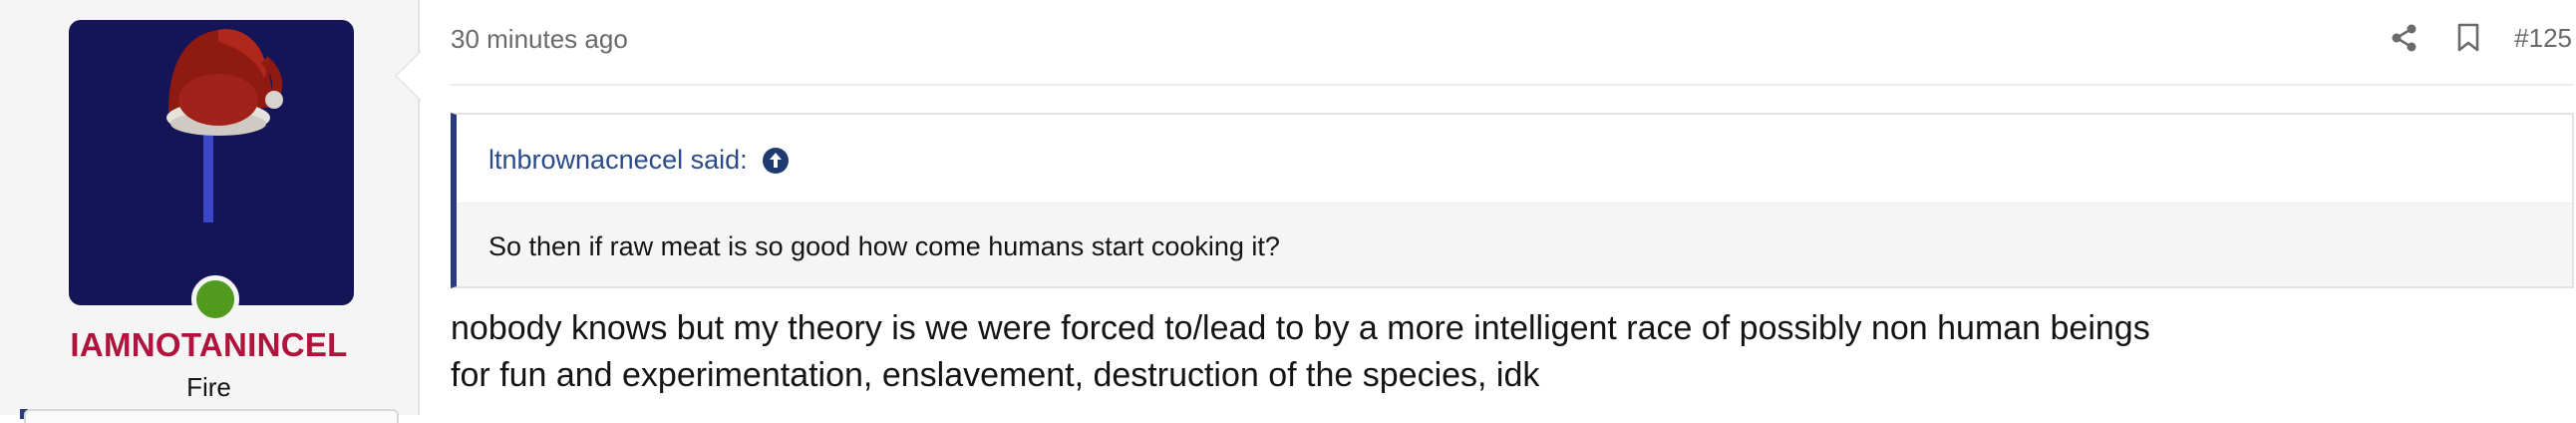 The width and height of the screenshot is (2576, 423). What do you see at coordinates (2543, 38) in the screenshot?
I see `post-number-link: #125` at bounding box center [2543, 38].